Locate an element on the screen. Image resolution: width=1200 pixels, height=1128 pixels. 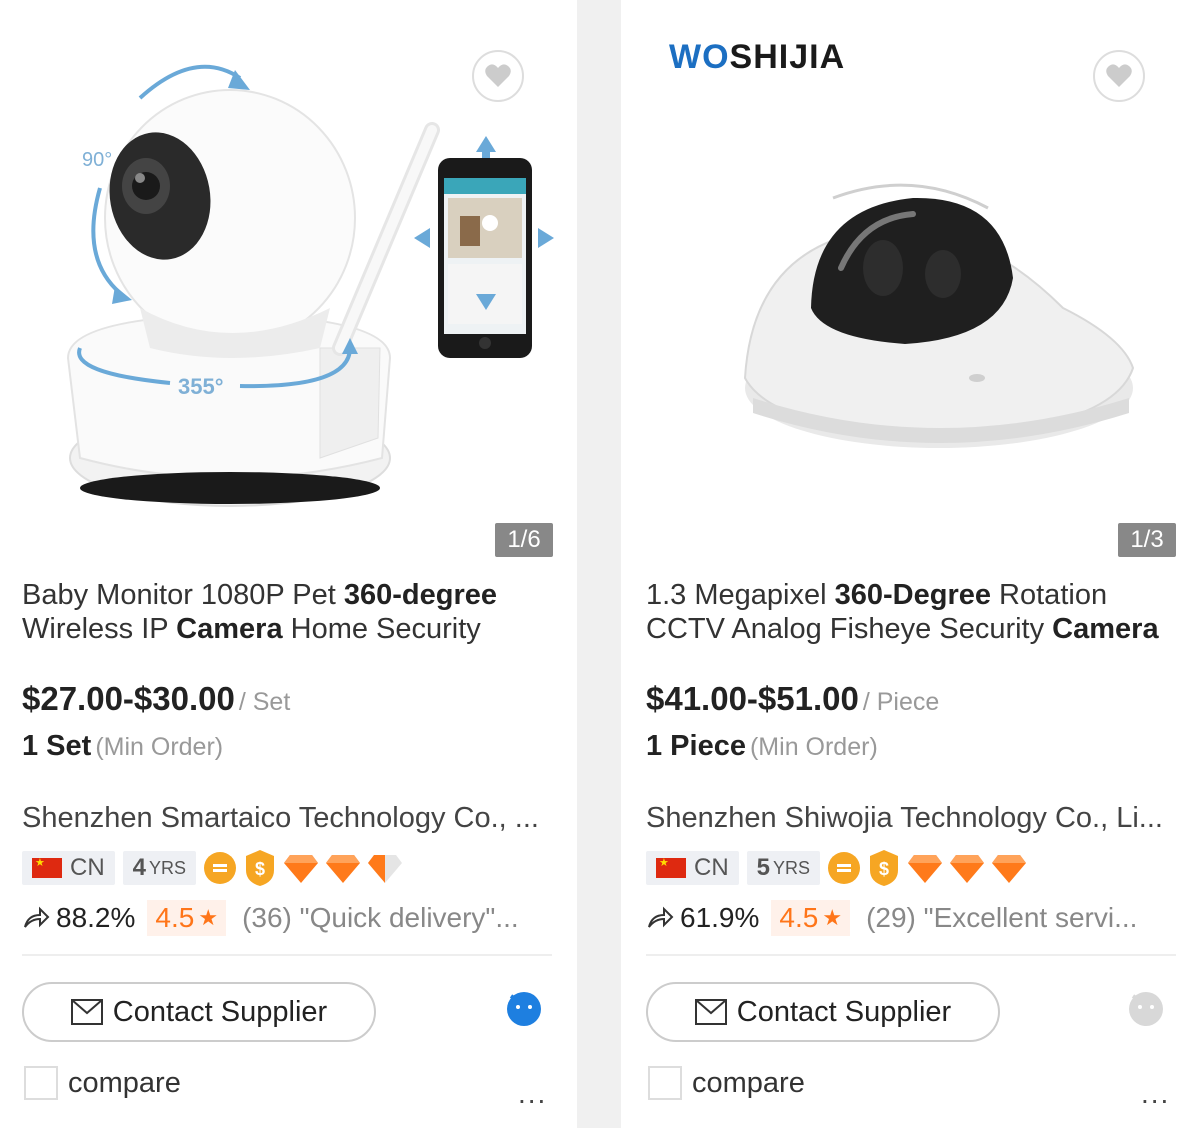
image-counter: 1/3 is located at coordinates (1147, 540).